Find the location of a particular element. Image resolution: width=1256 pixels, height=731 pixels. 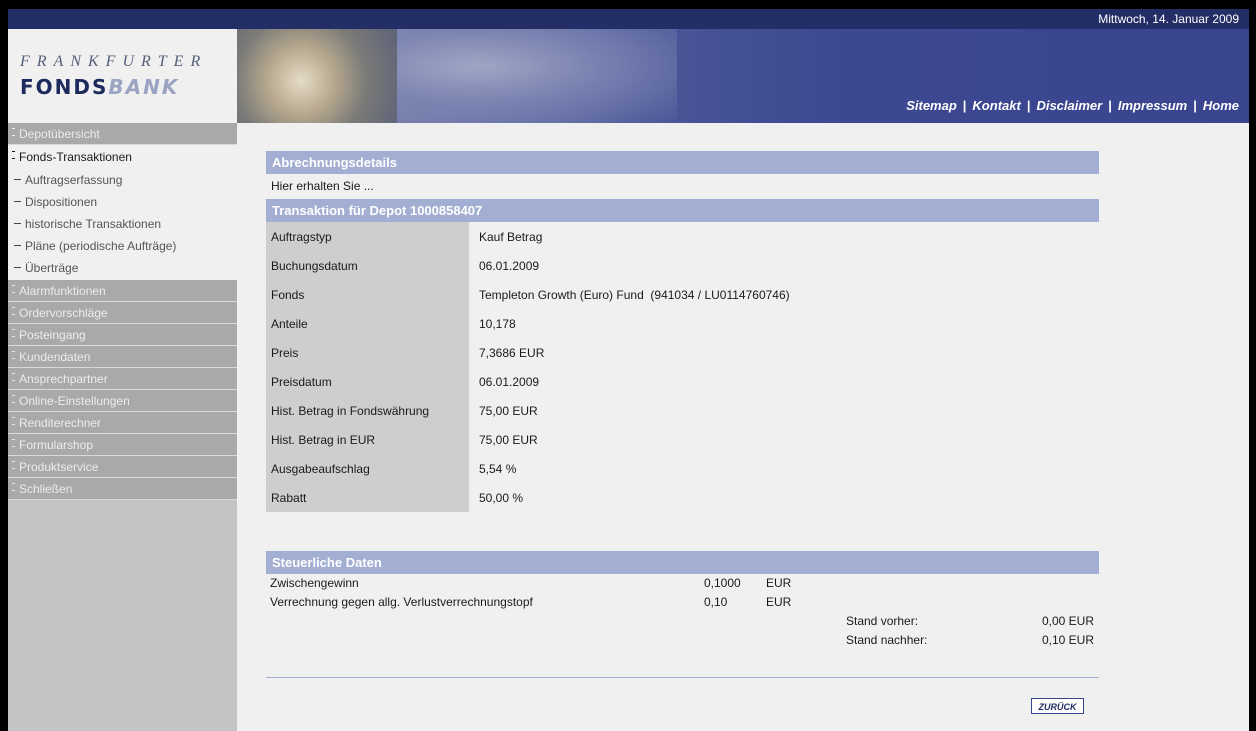

row-value: 5,54 % is located at coordinates (498, 468).